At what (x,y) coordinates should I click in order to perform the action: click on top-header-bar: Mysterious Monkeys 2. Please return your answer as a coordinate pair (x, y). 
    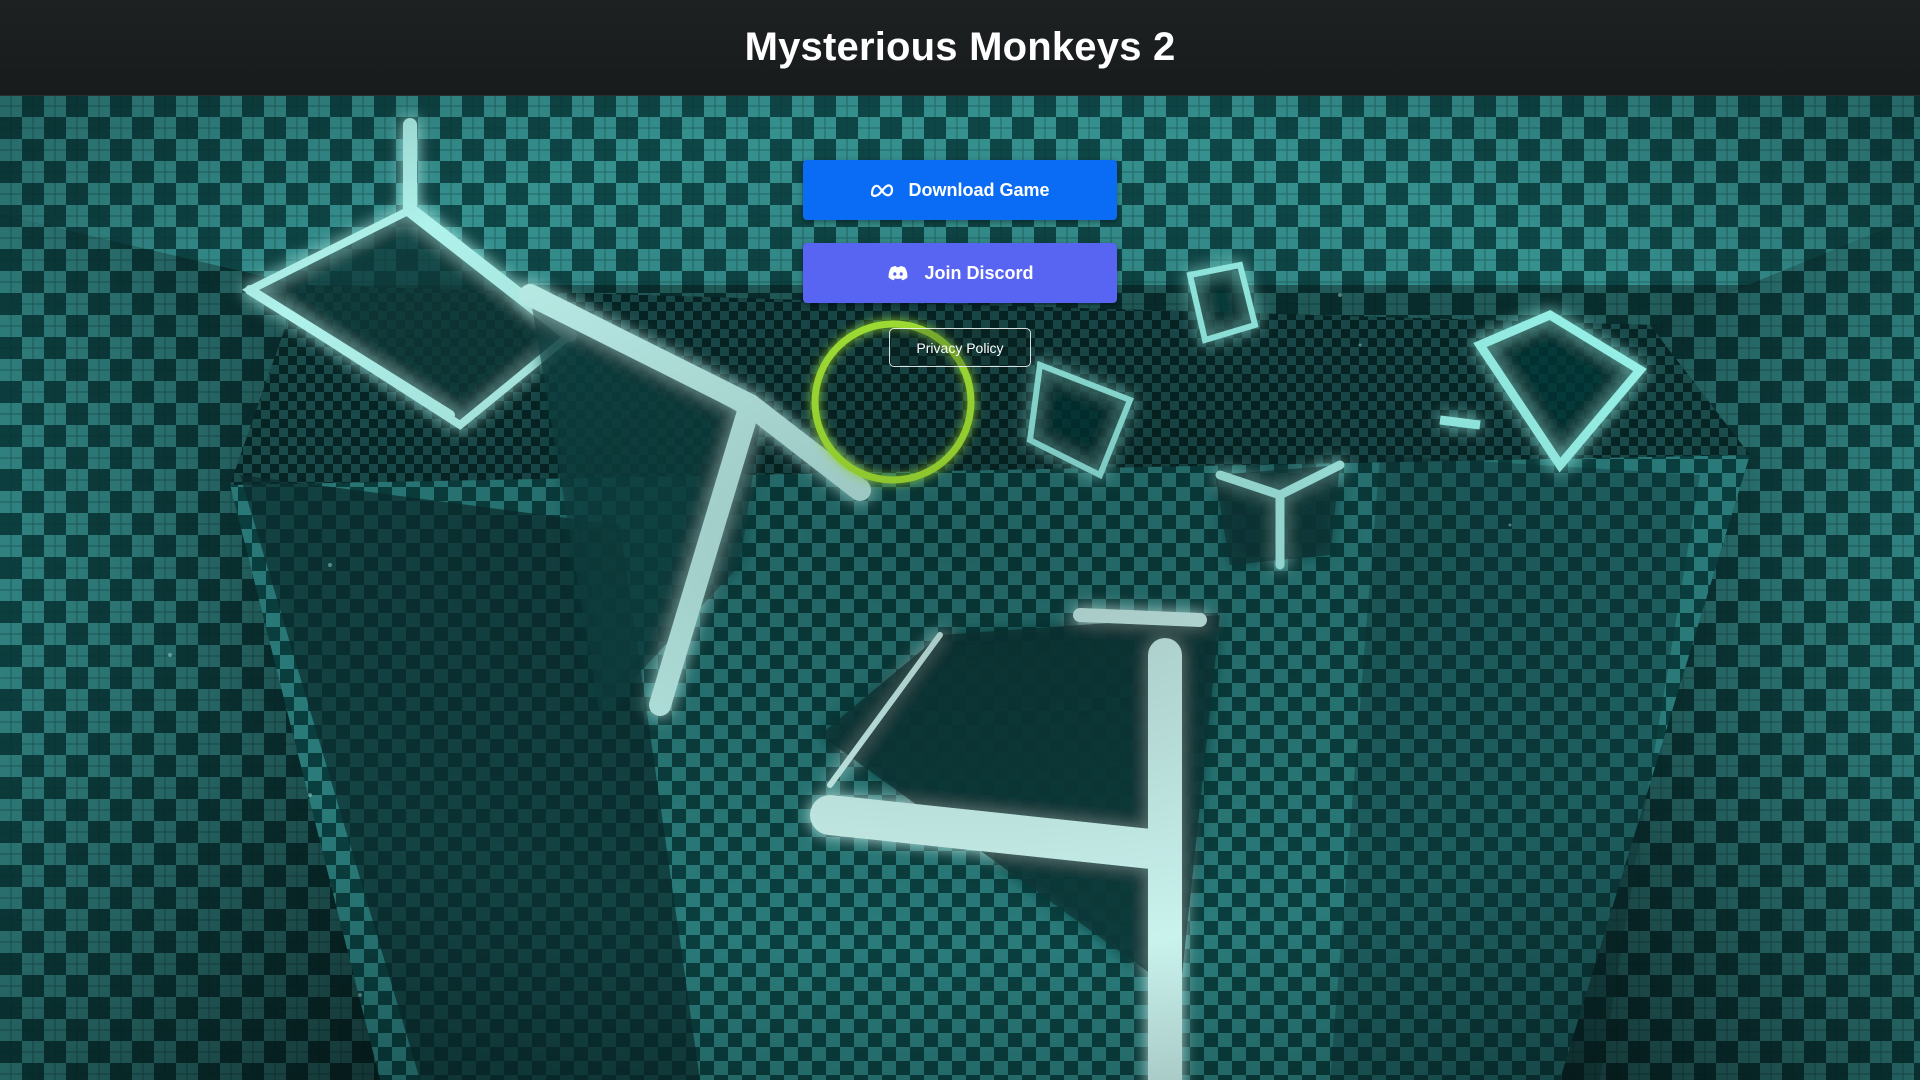
    Looking at the image, I should click on (960, 48).